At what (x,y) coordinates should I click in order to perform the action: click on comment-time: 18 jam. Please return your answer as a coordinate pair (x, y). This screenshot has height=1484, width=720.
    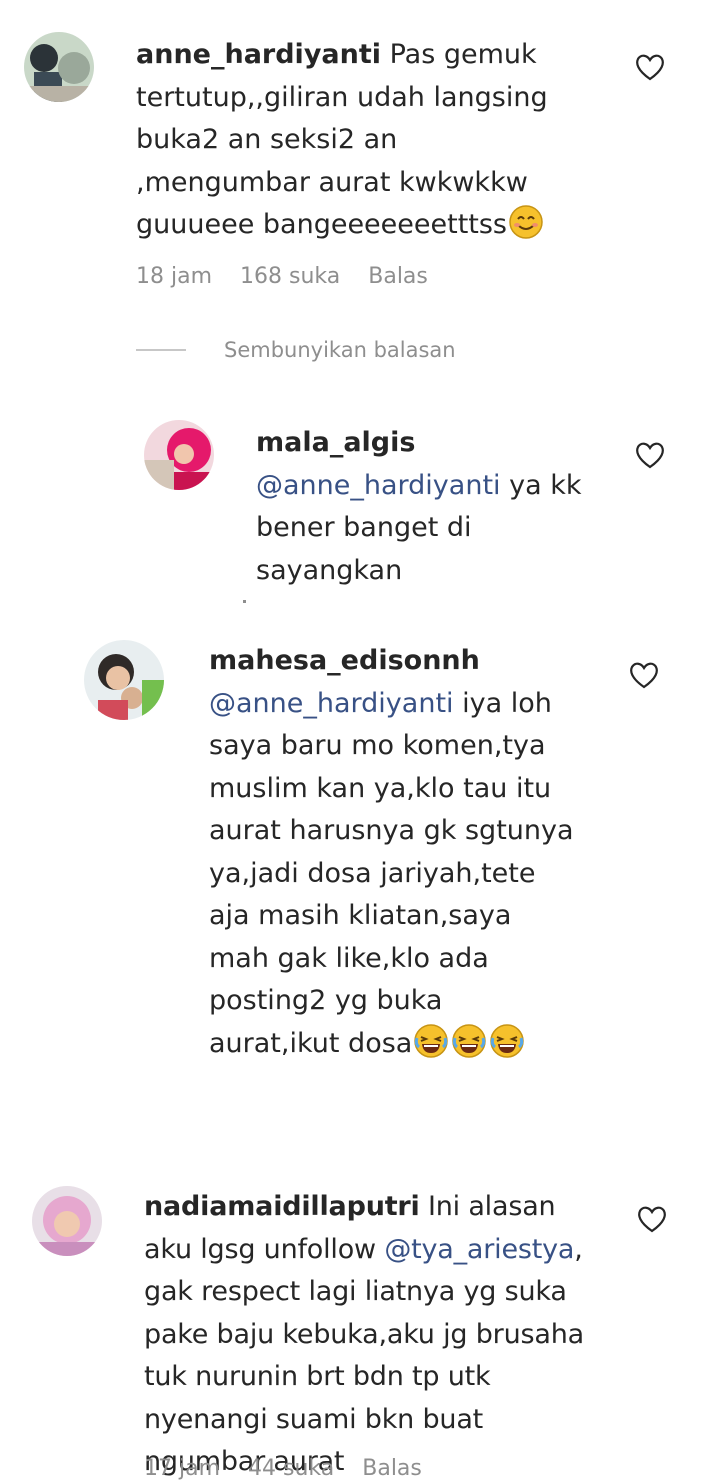
    Looking at the image, I should click on (174, 276).